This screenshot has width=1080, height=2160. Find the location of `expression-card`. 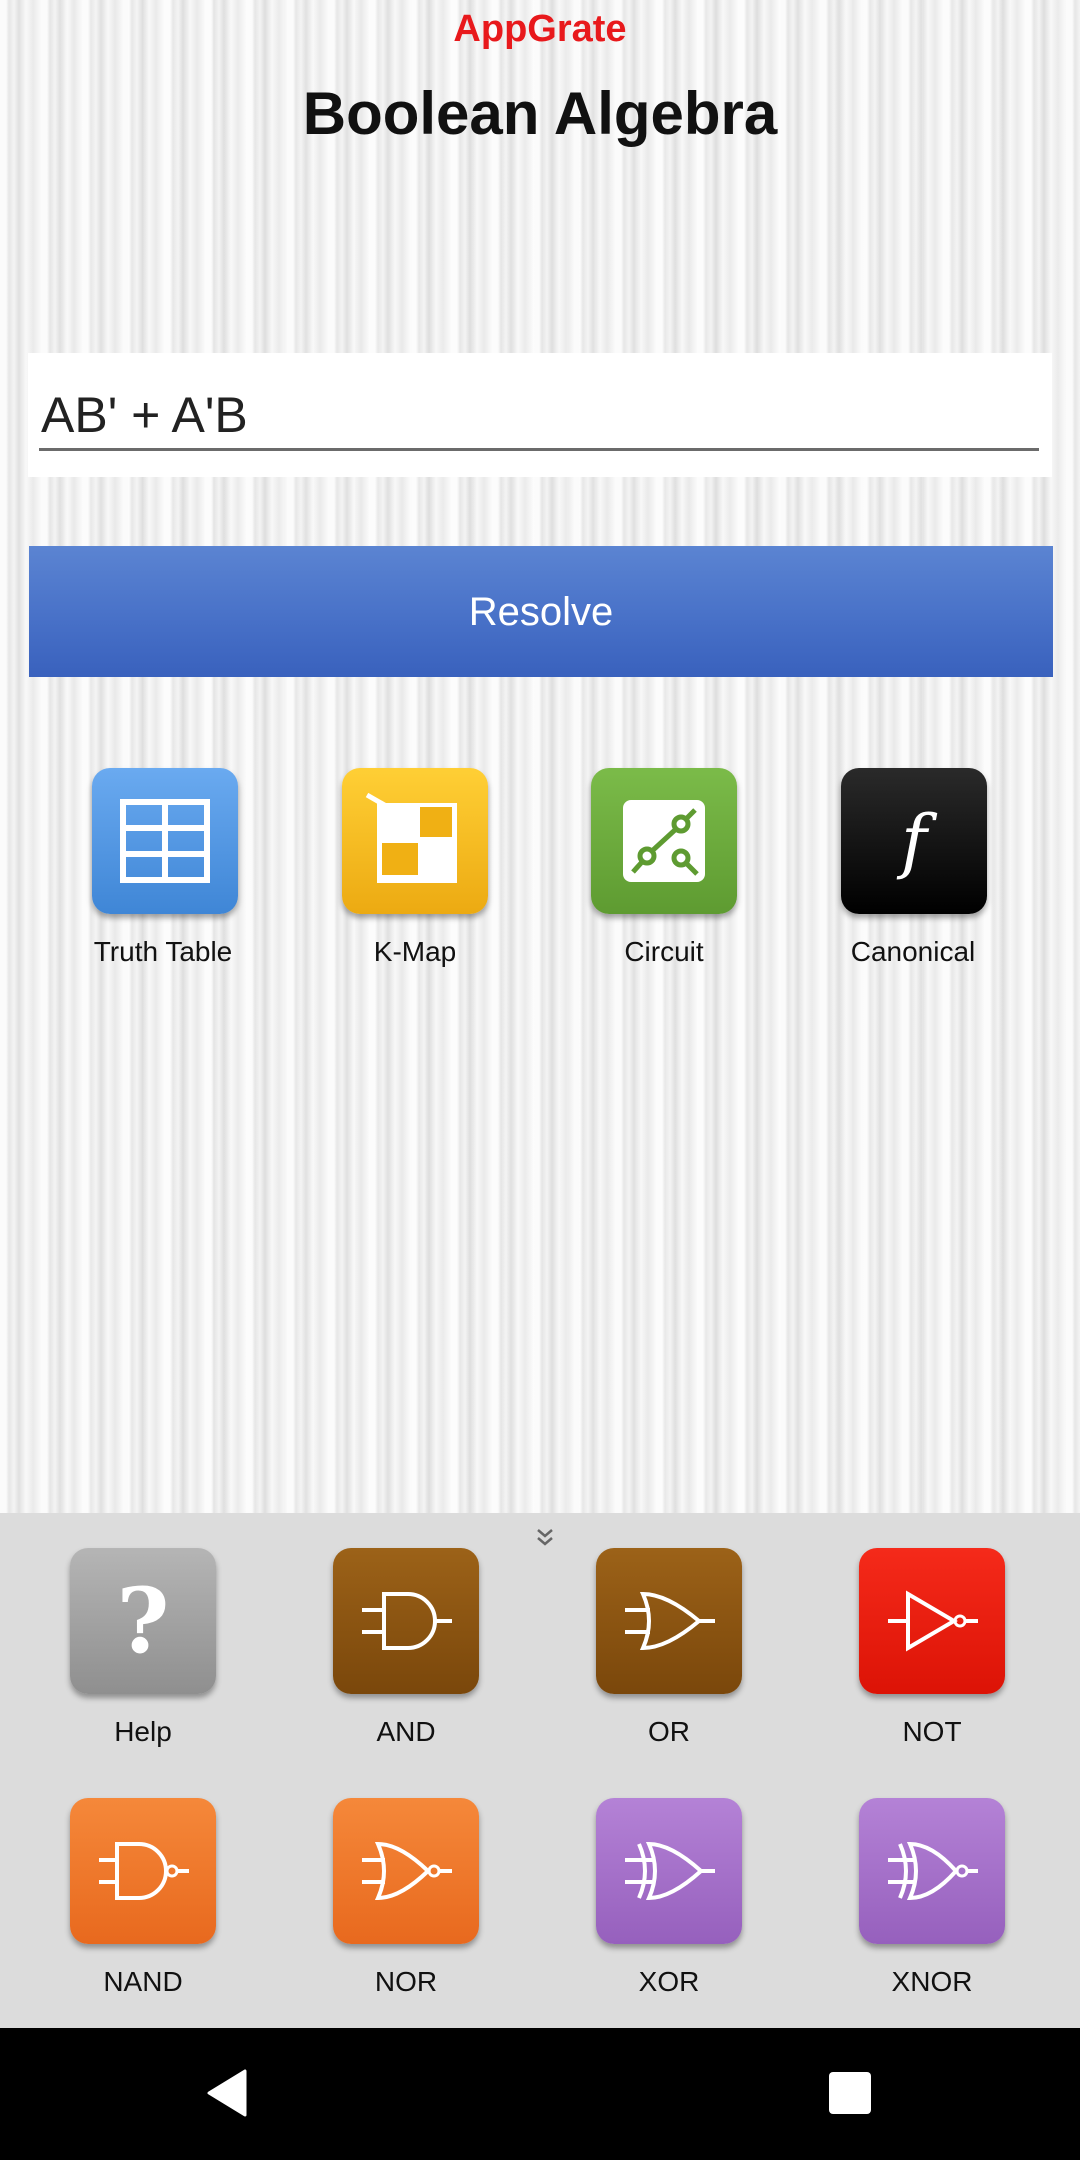

expression-card is located at coordinates (540, 415).